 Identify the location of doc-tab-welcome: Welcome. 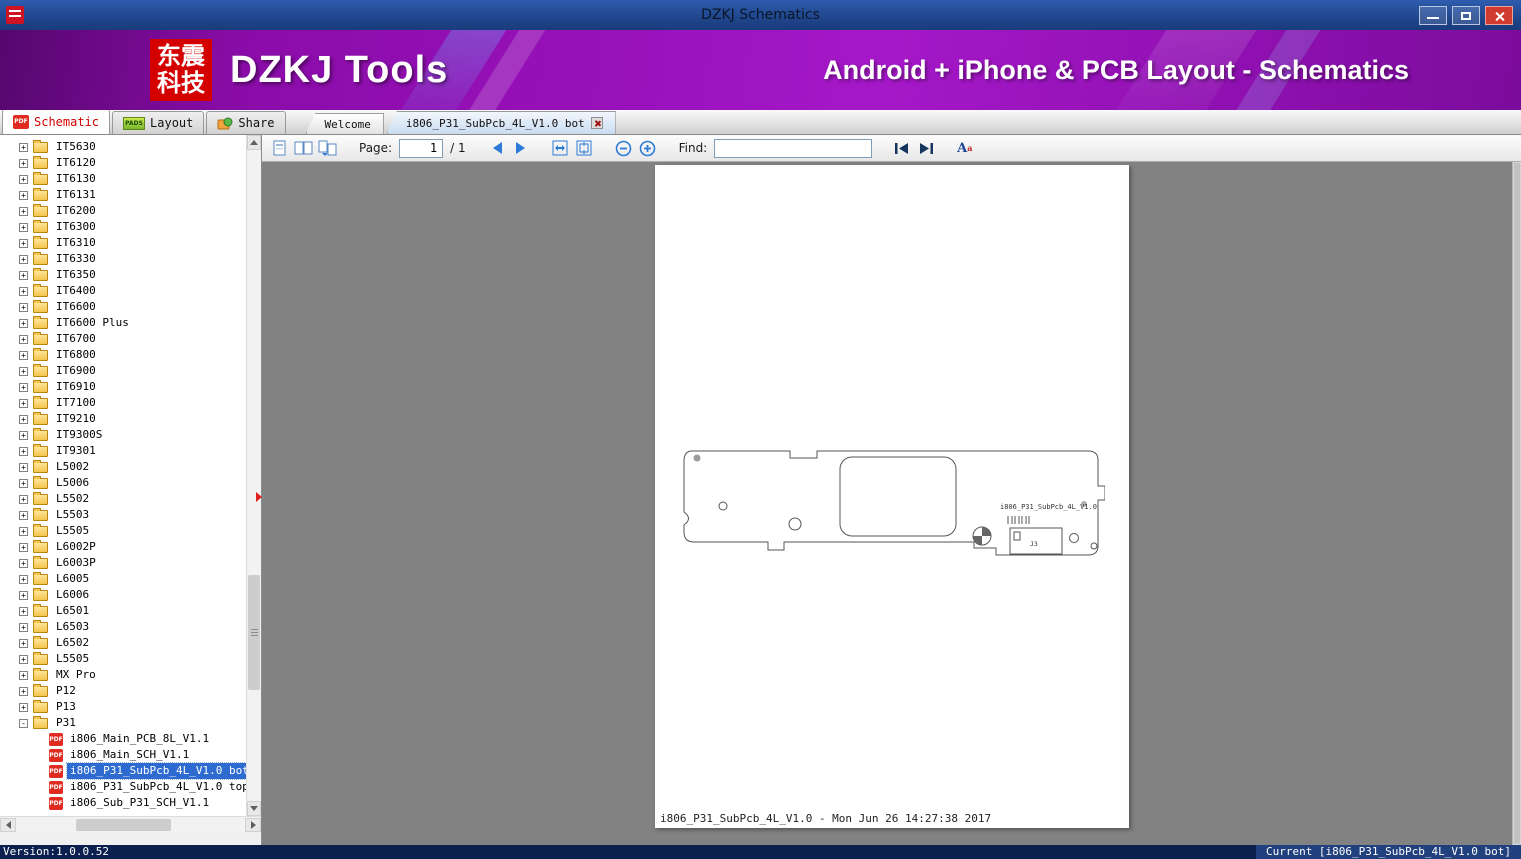
(344, 123).